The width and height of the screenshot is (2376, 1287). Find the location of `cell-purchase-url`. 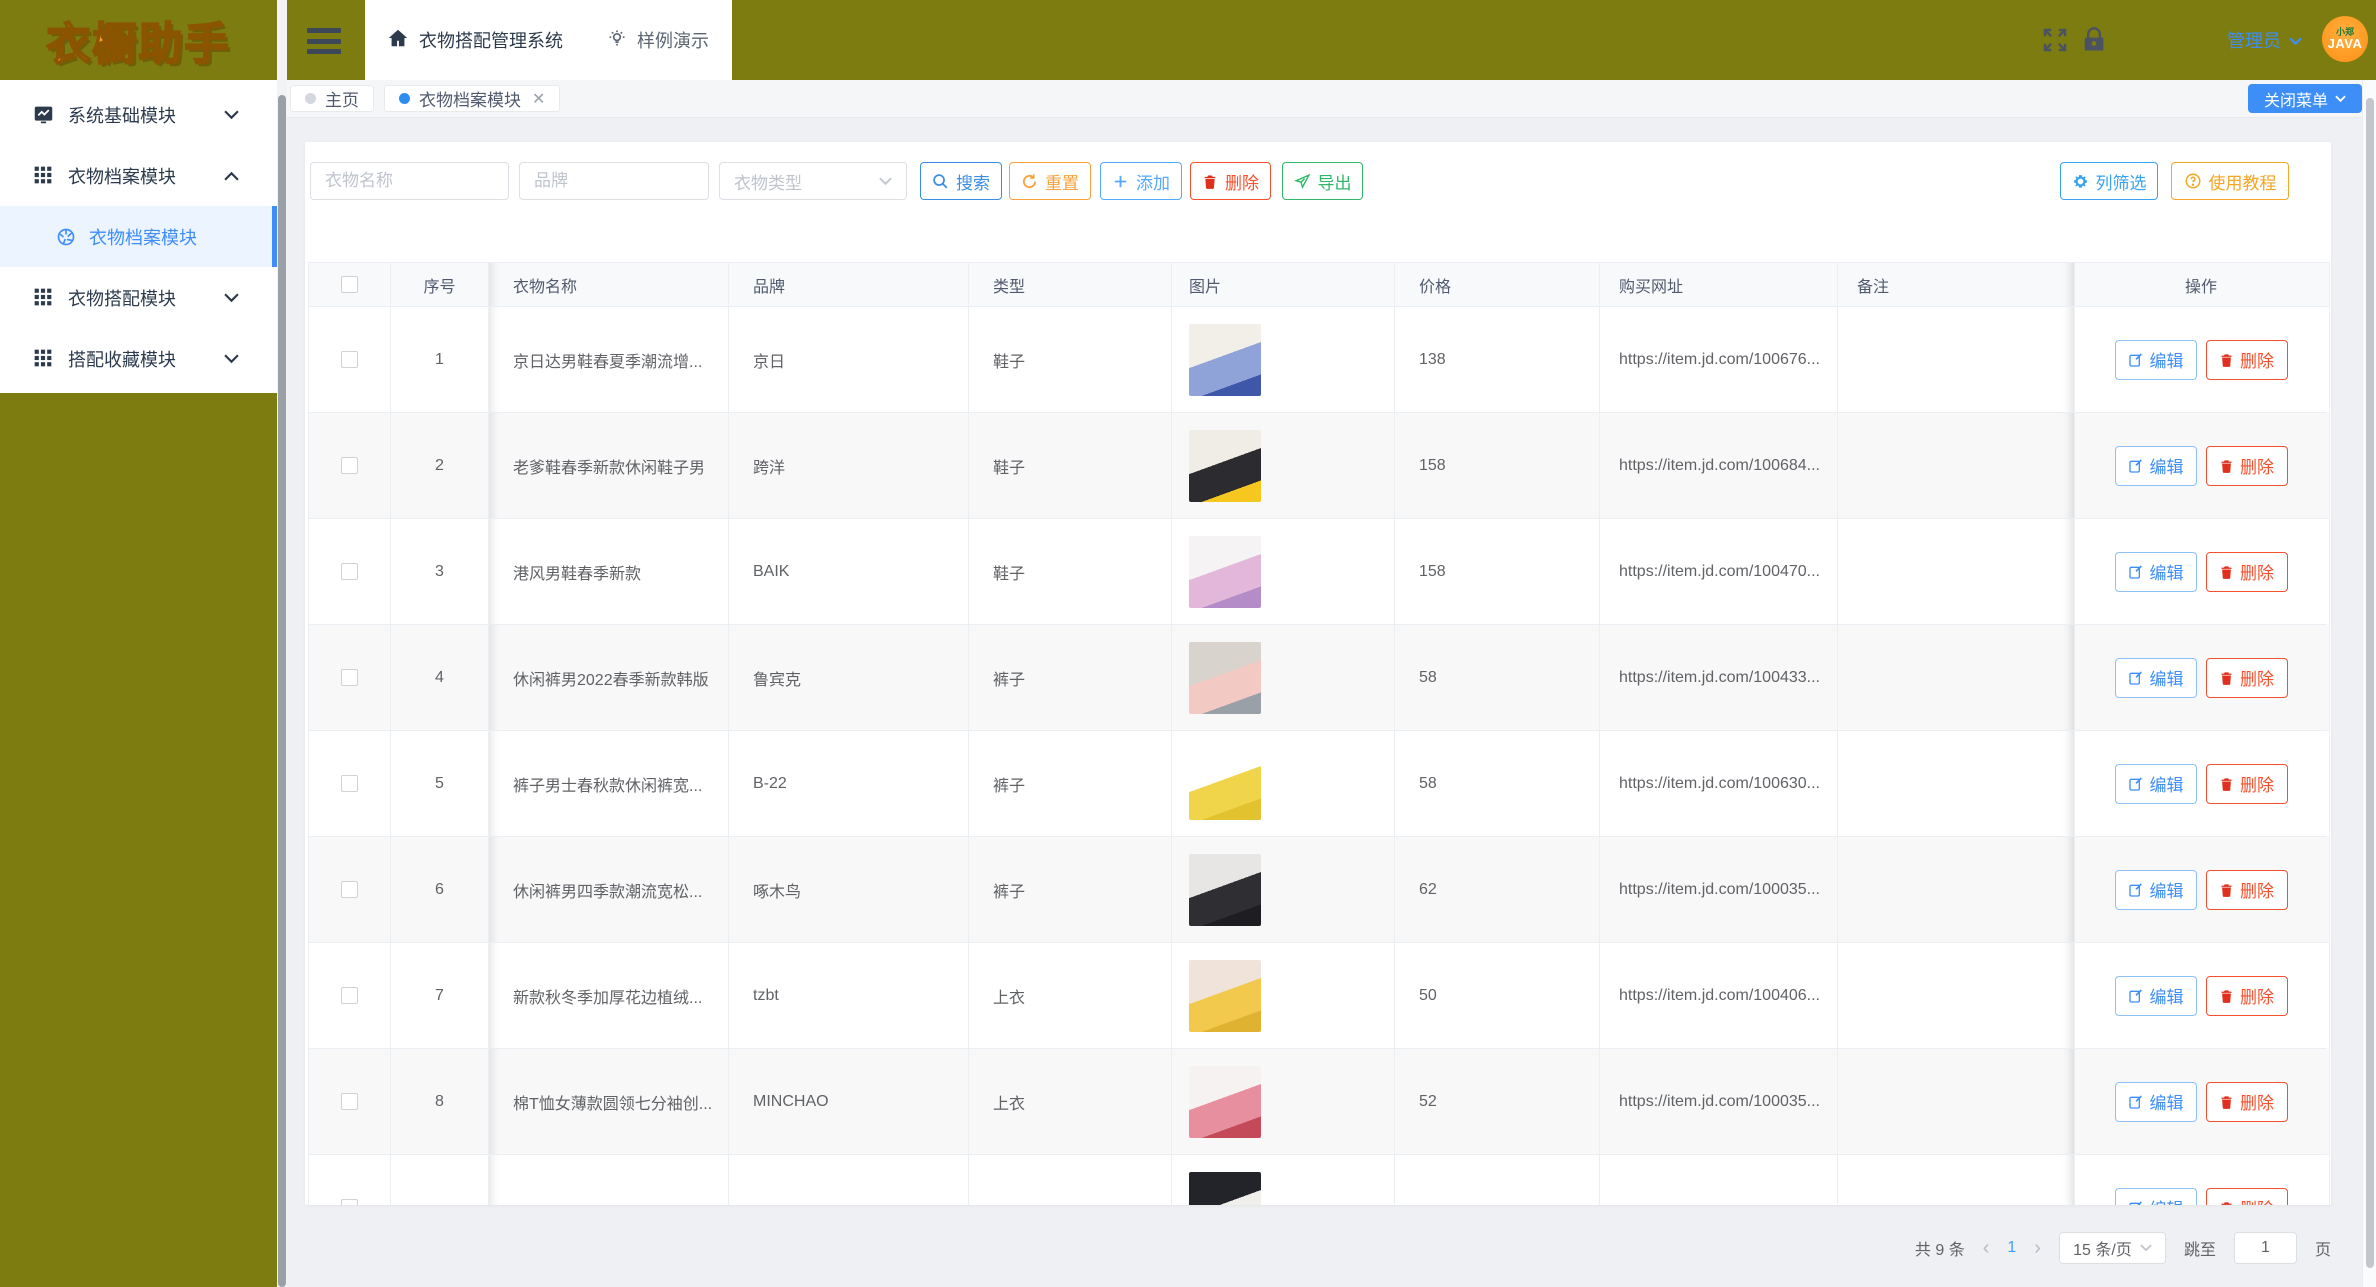

cell-purchase-url is located at coordinates (1719, 1180).